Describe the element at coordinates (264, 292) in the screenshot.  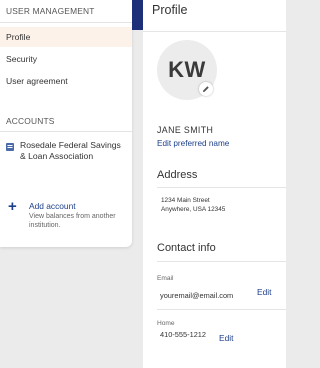
I see `edit-email-link: Edit` at that location.